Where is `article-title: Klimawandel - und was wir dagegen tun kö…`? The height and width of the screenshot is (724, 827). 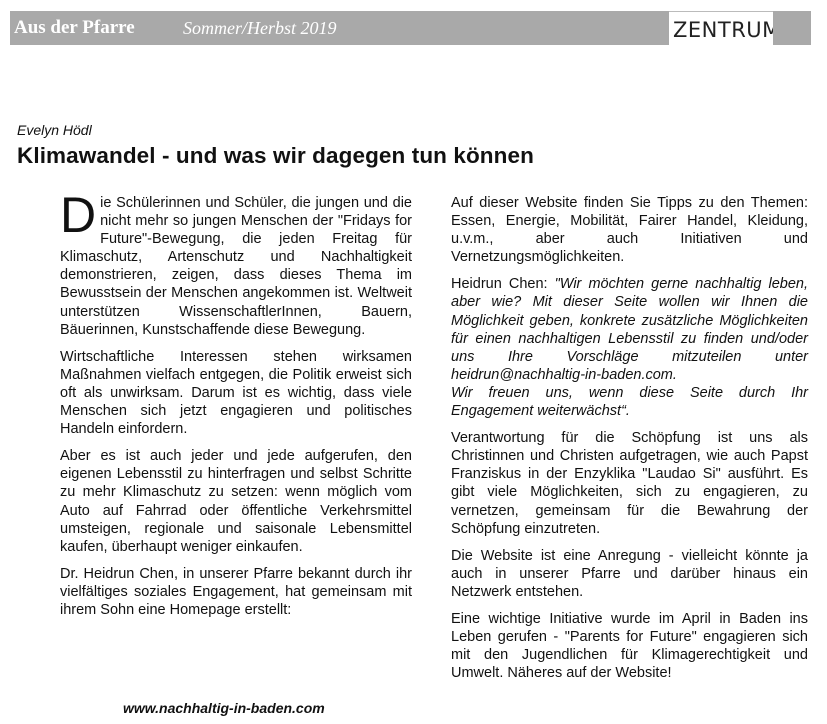
article-title: Klimawandel - und was wir dagegen tun kö… is located at coordinates (275, 155).